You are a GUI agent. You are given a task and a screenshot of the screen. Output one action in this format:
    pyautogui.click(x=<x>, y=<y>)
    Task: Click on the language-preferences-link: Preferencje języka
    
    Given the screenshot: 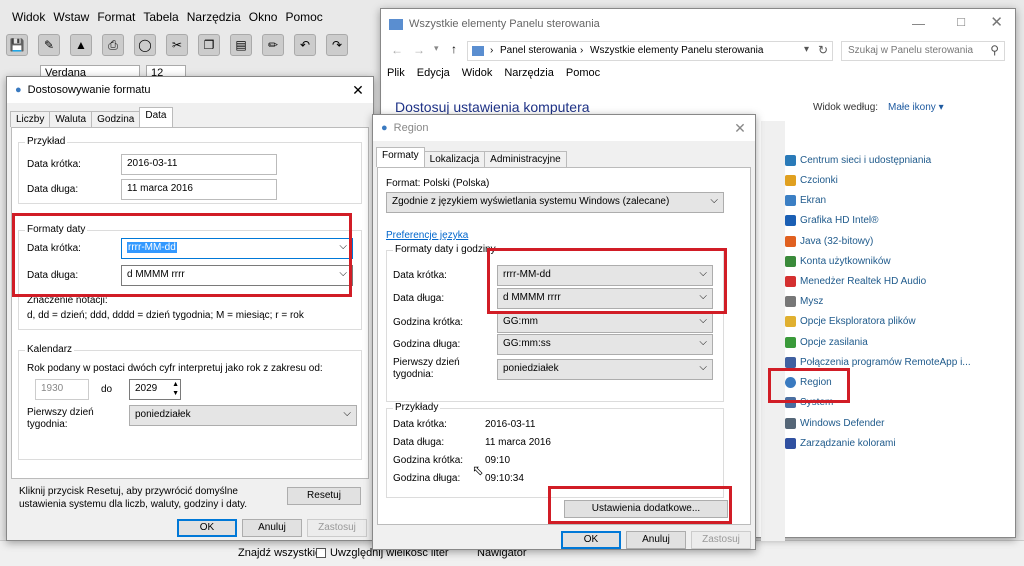 What is the action you would take?
    pyautogui.click(x=427, y=235)
    